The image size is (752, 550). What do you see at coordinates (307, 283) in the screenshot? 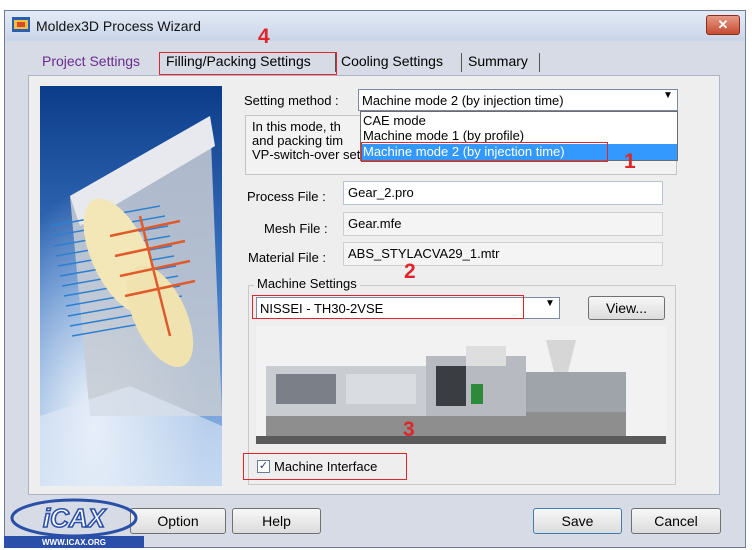
I see `machine-settings-title: Machine Settings` at bounding box center [307, 283].